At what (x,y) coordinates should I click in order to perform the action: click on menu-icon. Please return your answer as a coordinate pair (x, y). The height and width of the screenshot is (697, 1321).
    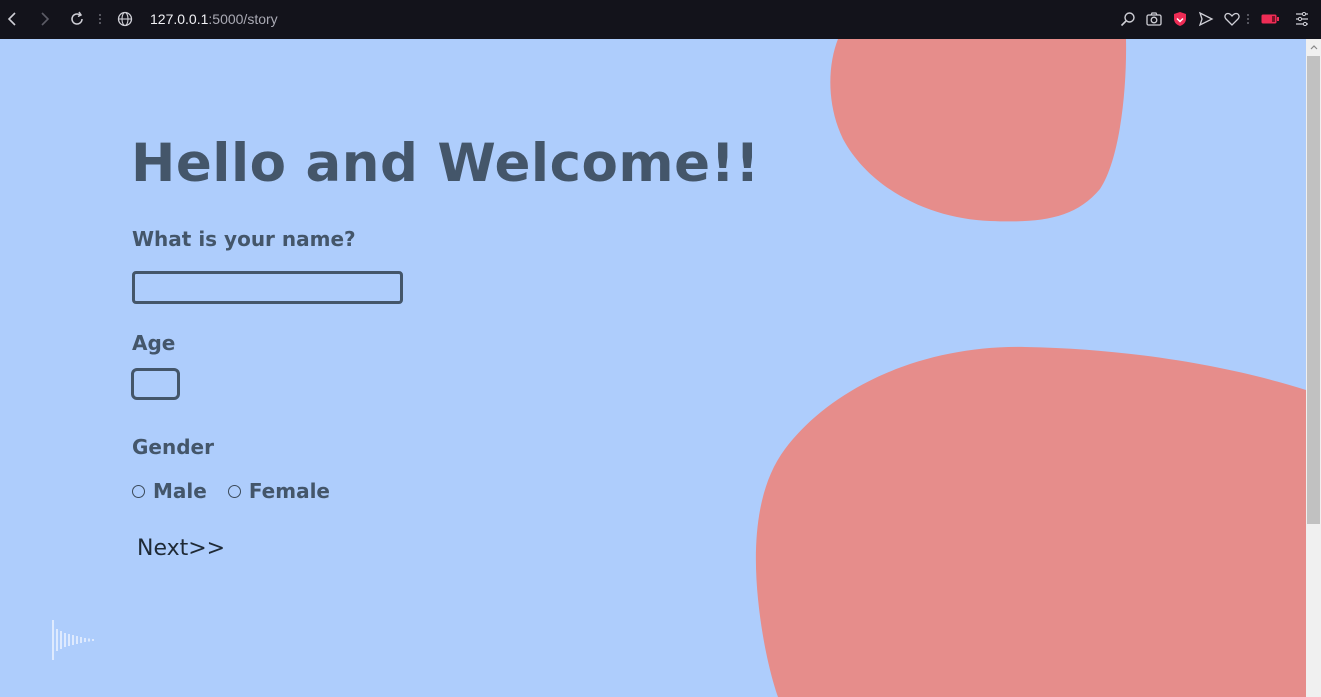
    Looking at the image, I should click on (1302, 19).